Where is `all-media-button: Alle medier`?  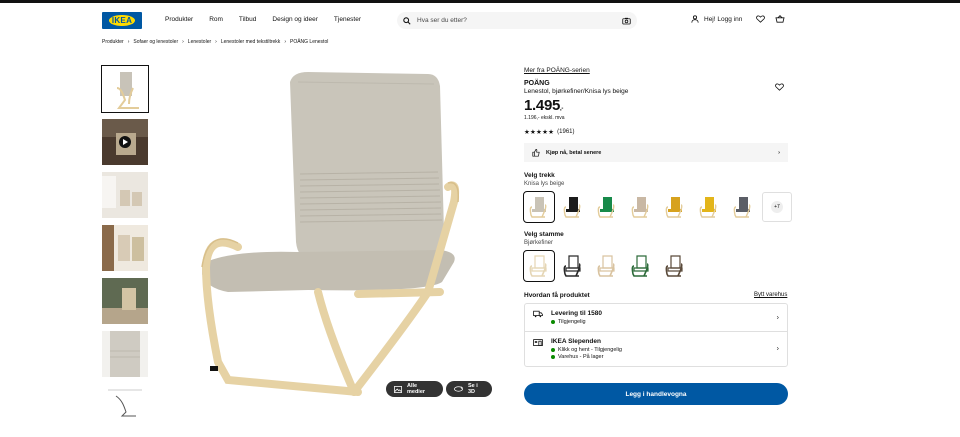 all-media-button: Alle medier is located at coordinates (414, 389).